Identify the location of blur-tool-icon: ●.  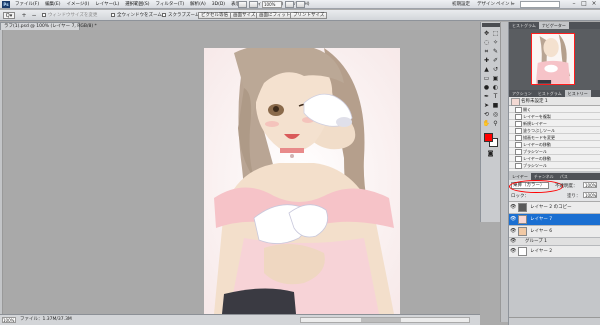
(486, 87).